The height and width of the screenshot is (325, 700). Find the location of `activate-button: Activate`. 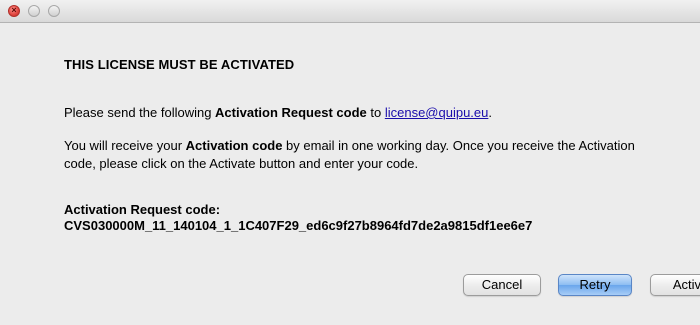

activate-button: Activate is located at coordinates (675, 285).